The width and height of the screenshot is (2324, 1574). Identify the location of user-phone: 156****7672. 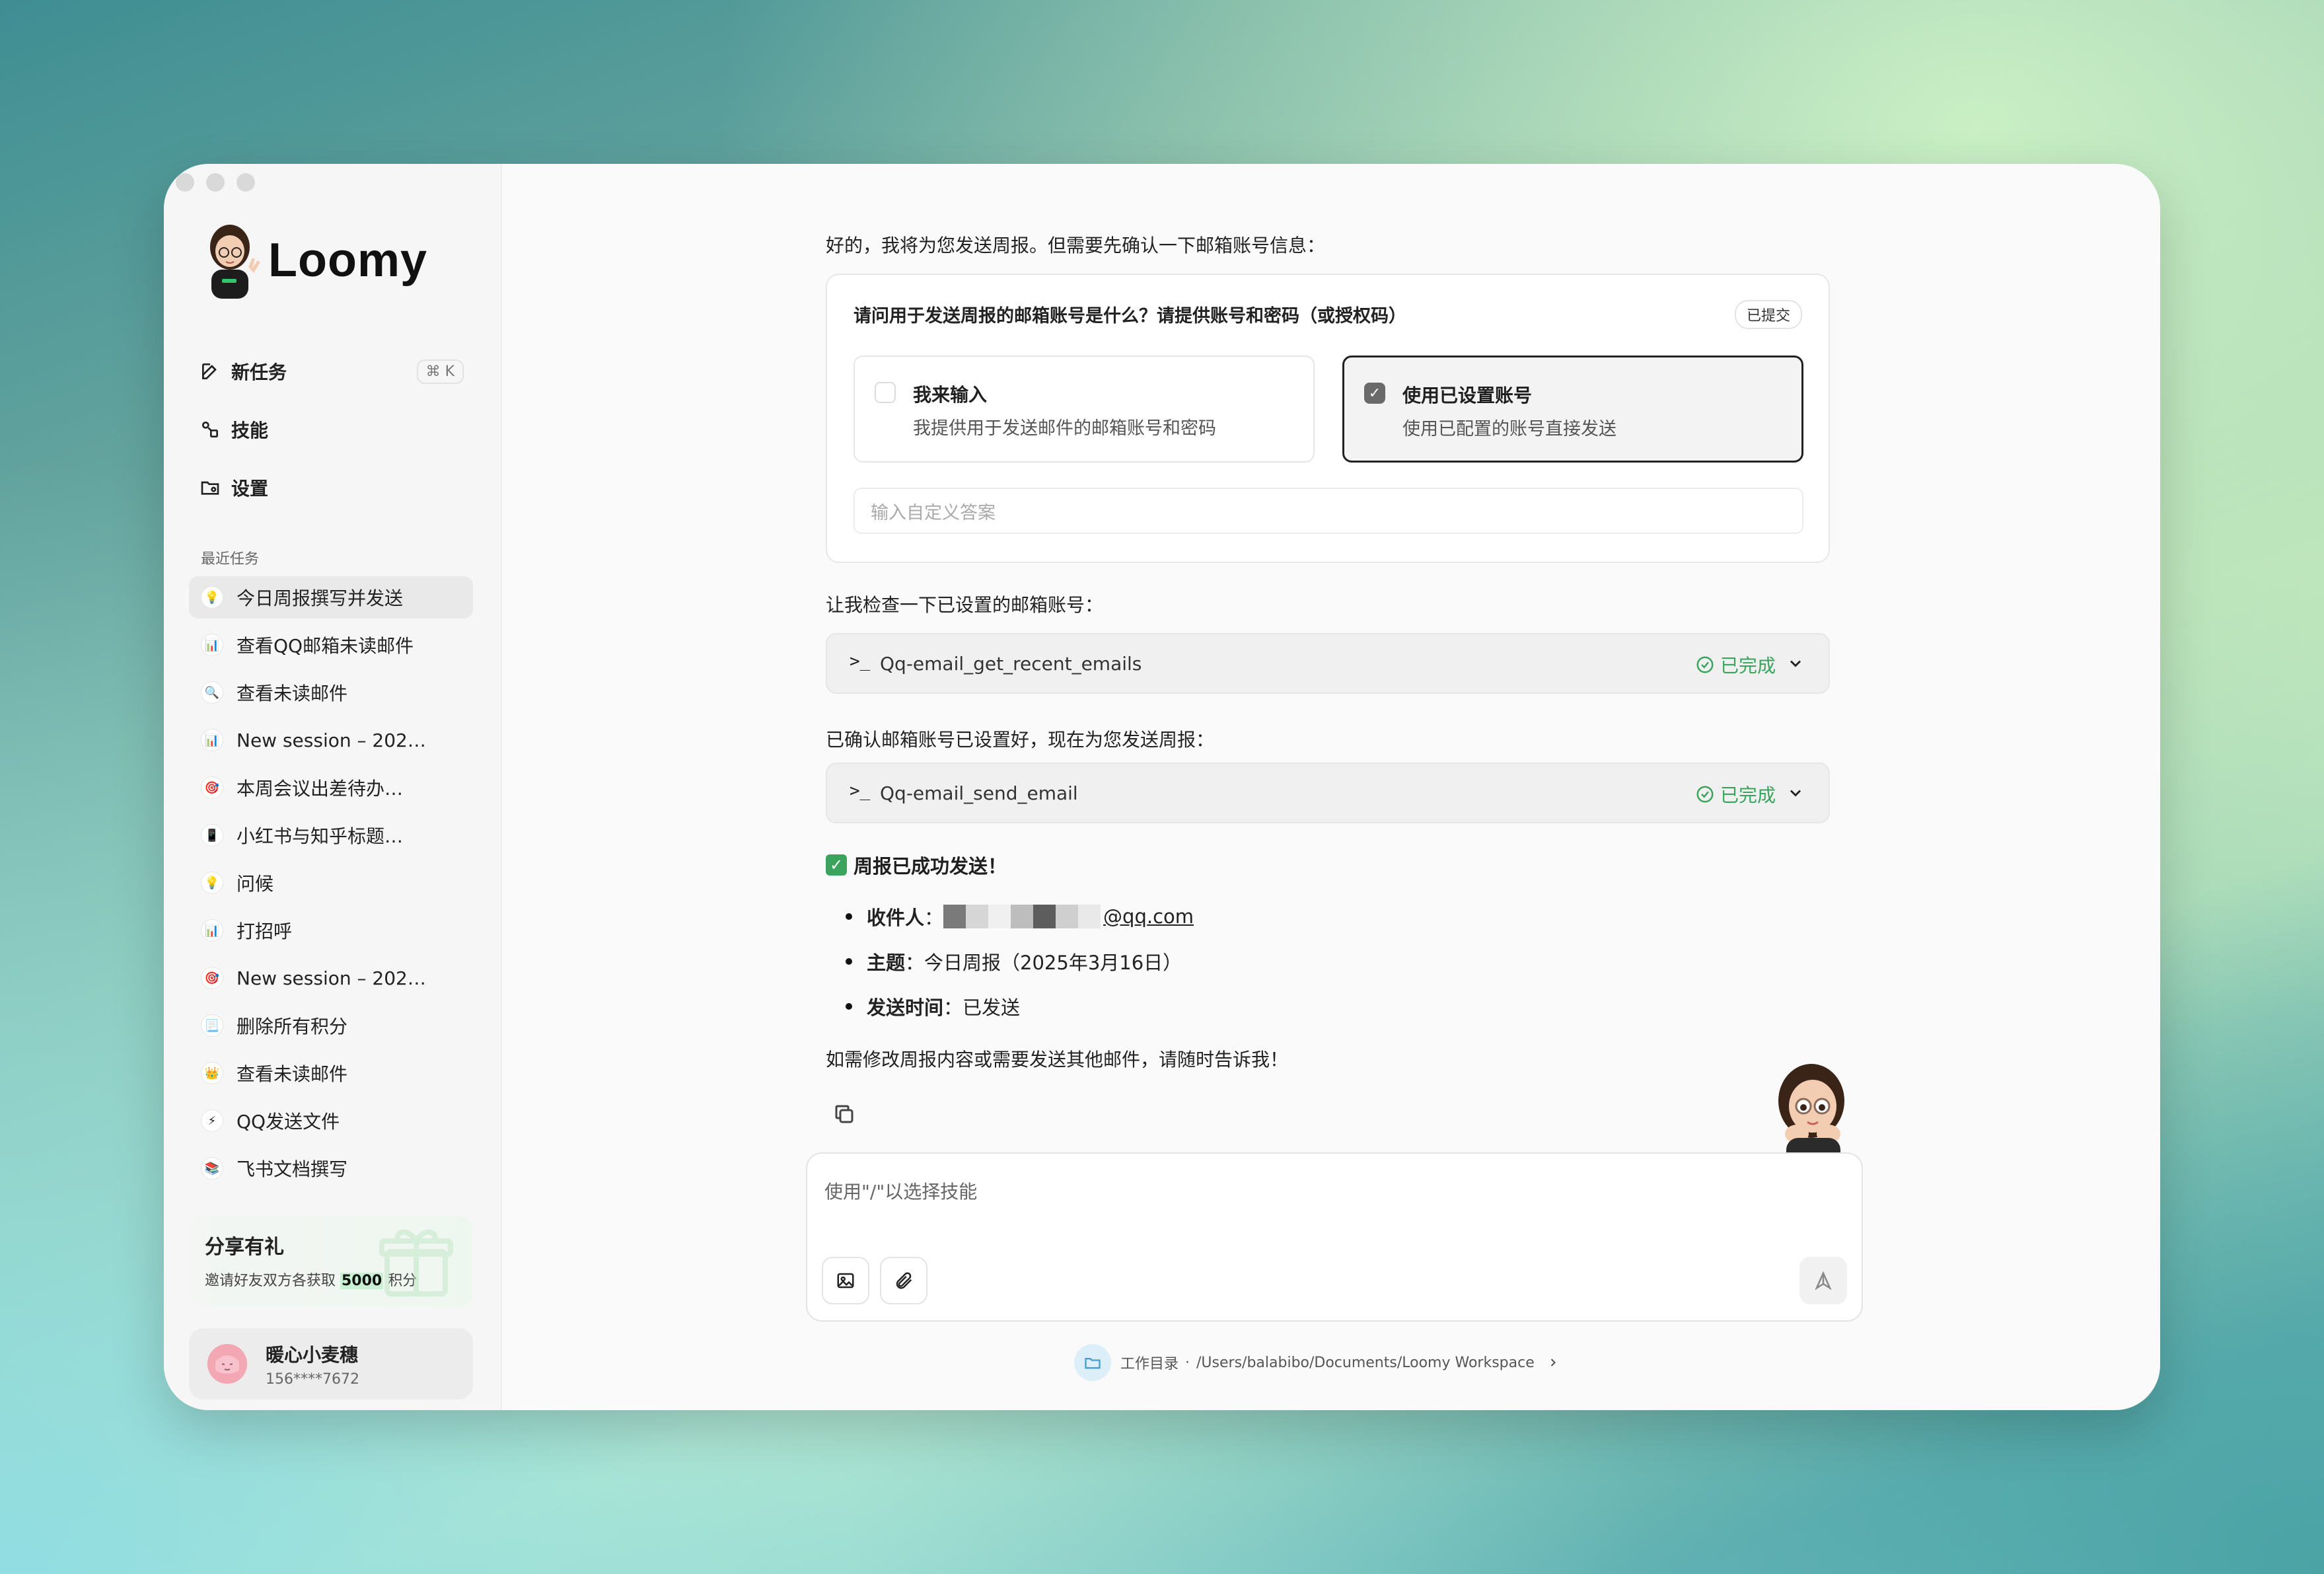
(312, 1379).